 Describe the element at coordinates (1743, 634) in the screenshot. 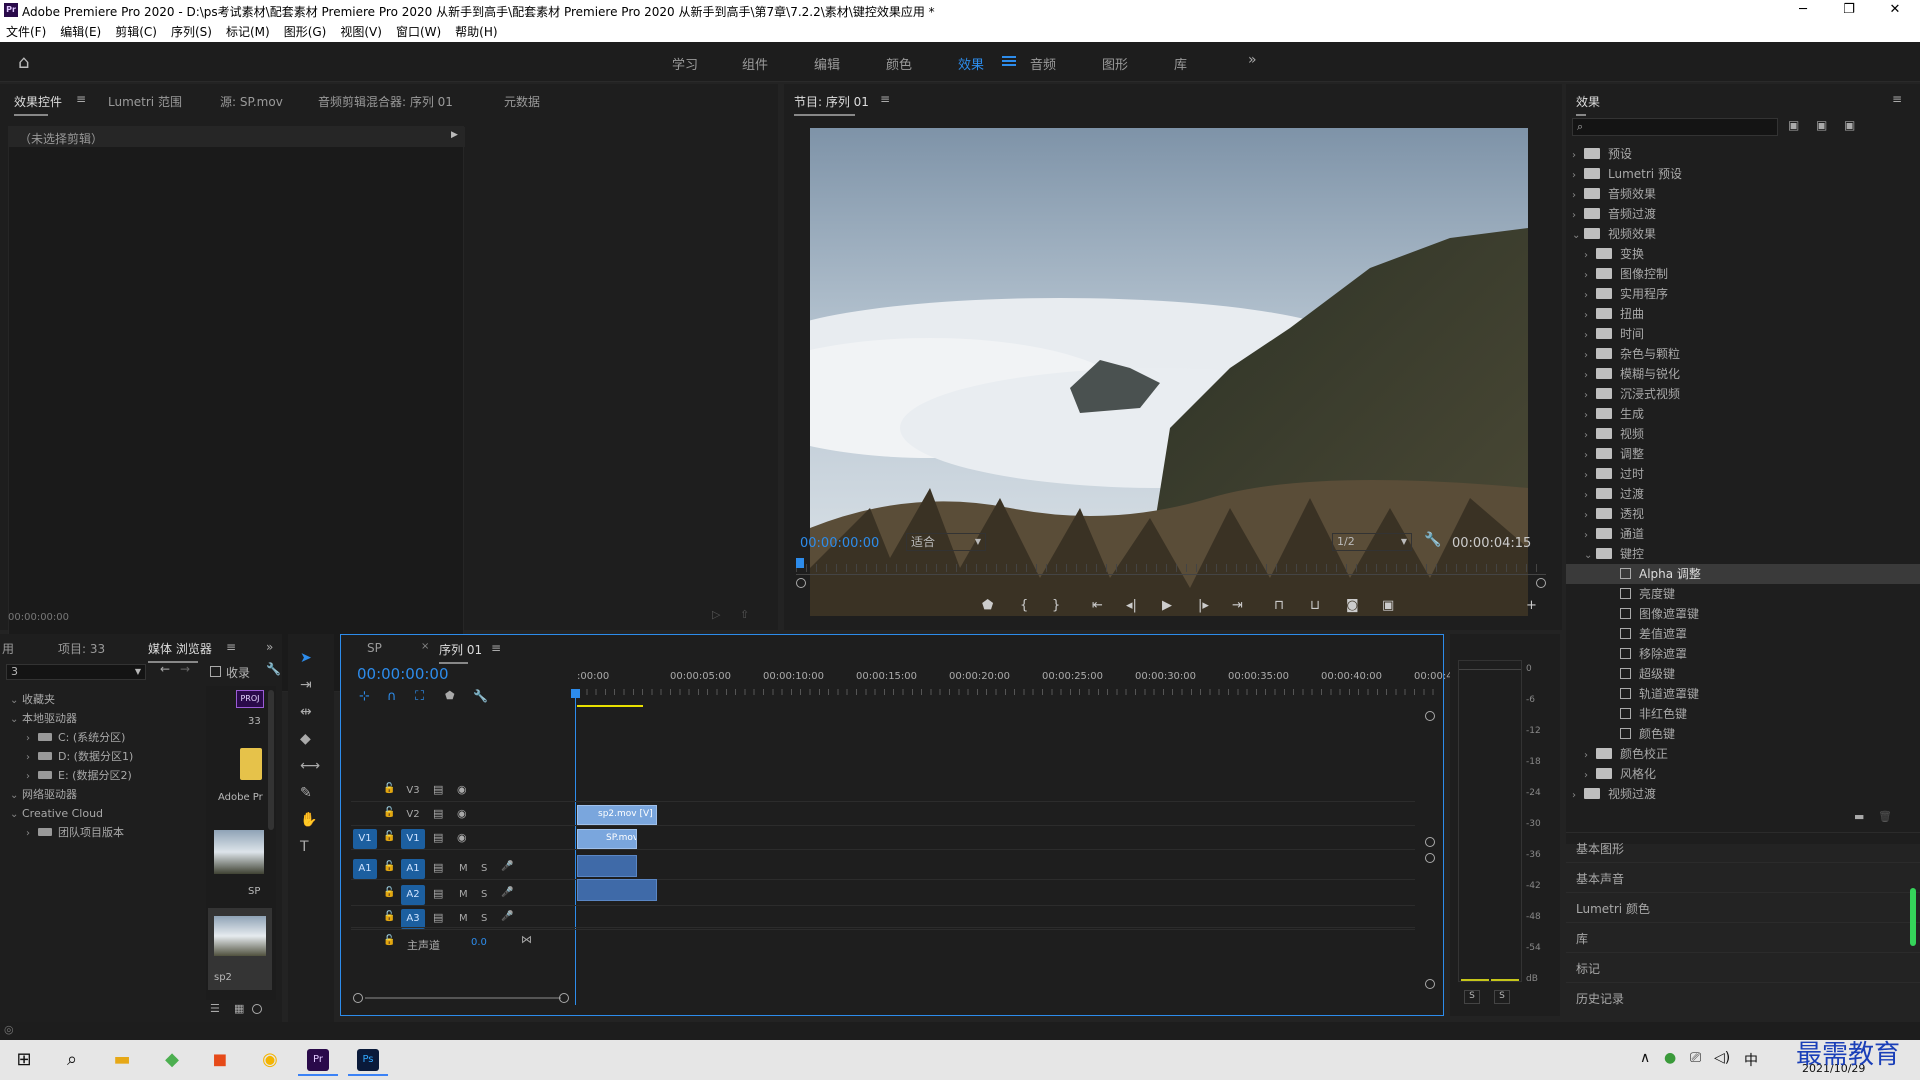

I see `effects-item: 差值遮罩` at that location.